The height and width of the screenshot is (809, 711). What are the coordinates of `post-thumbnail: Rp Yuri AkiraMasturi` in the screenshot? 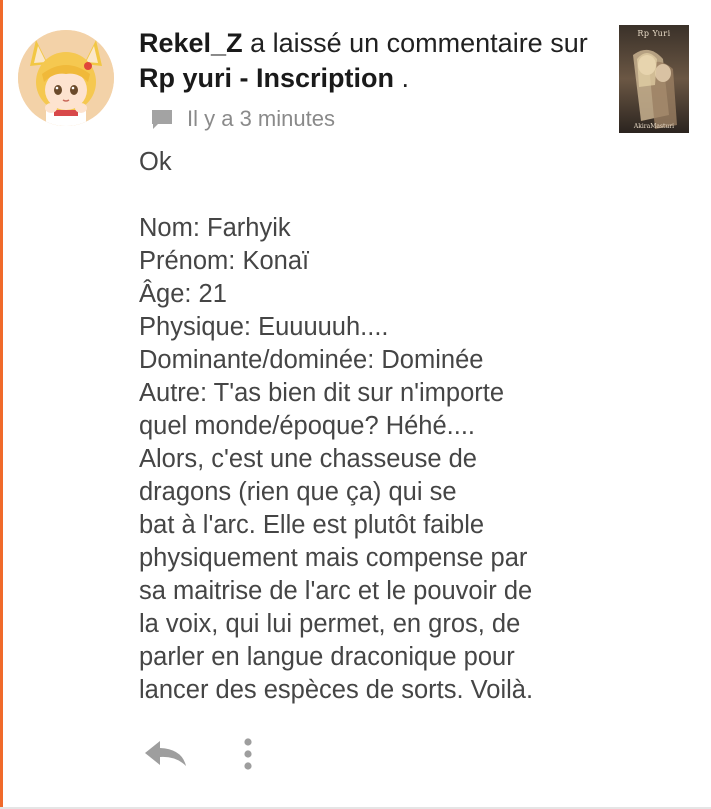 It's located at (654, 79).